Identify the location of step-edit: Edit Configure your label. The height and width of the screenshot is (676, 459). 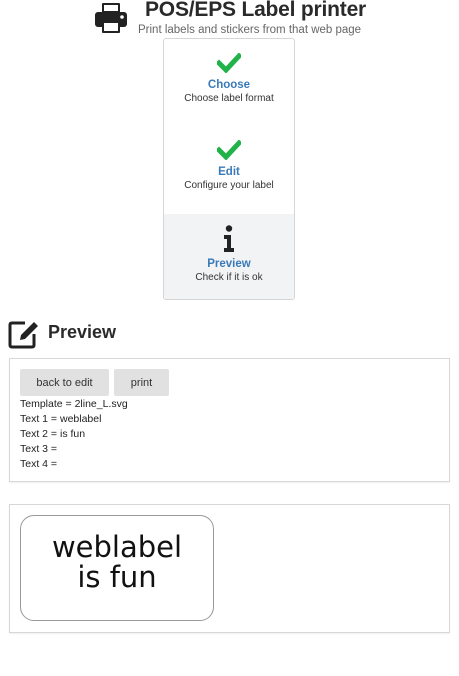
(229, 172).